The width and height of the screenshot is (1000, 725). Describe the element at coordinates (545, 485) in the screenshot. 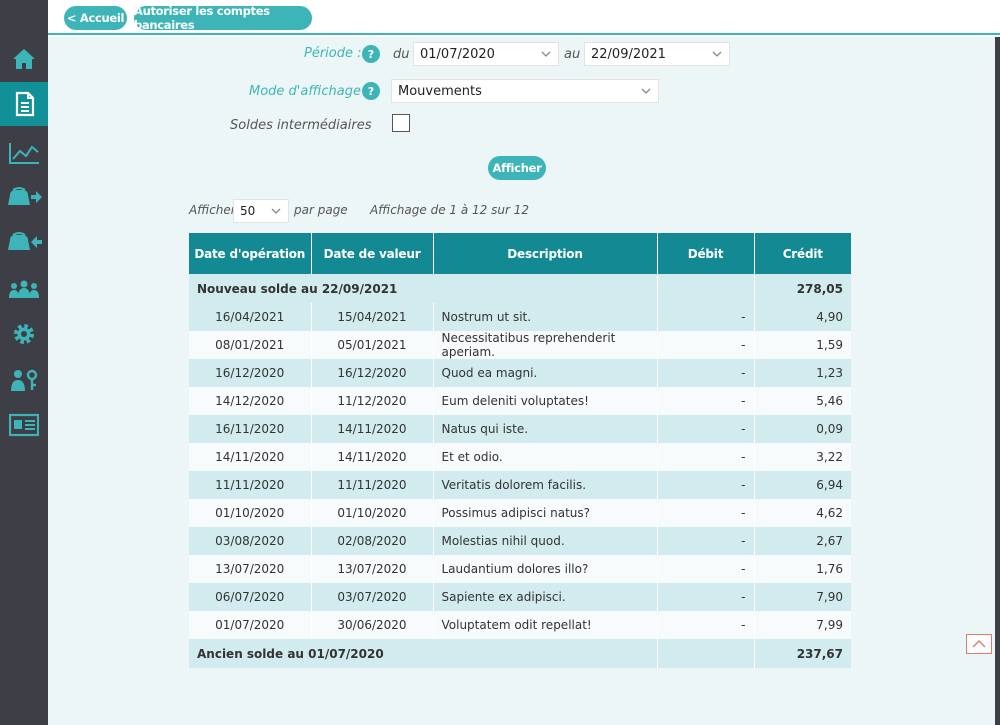

I see `description-cell: Veritatis dolorem facilis.` at that location.